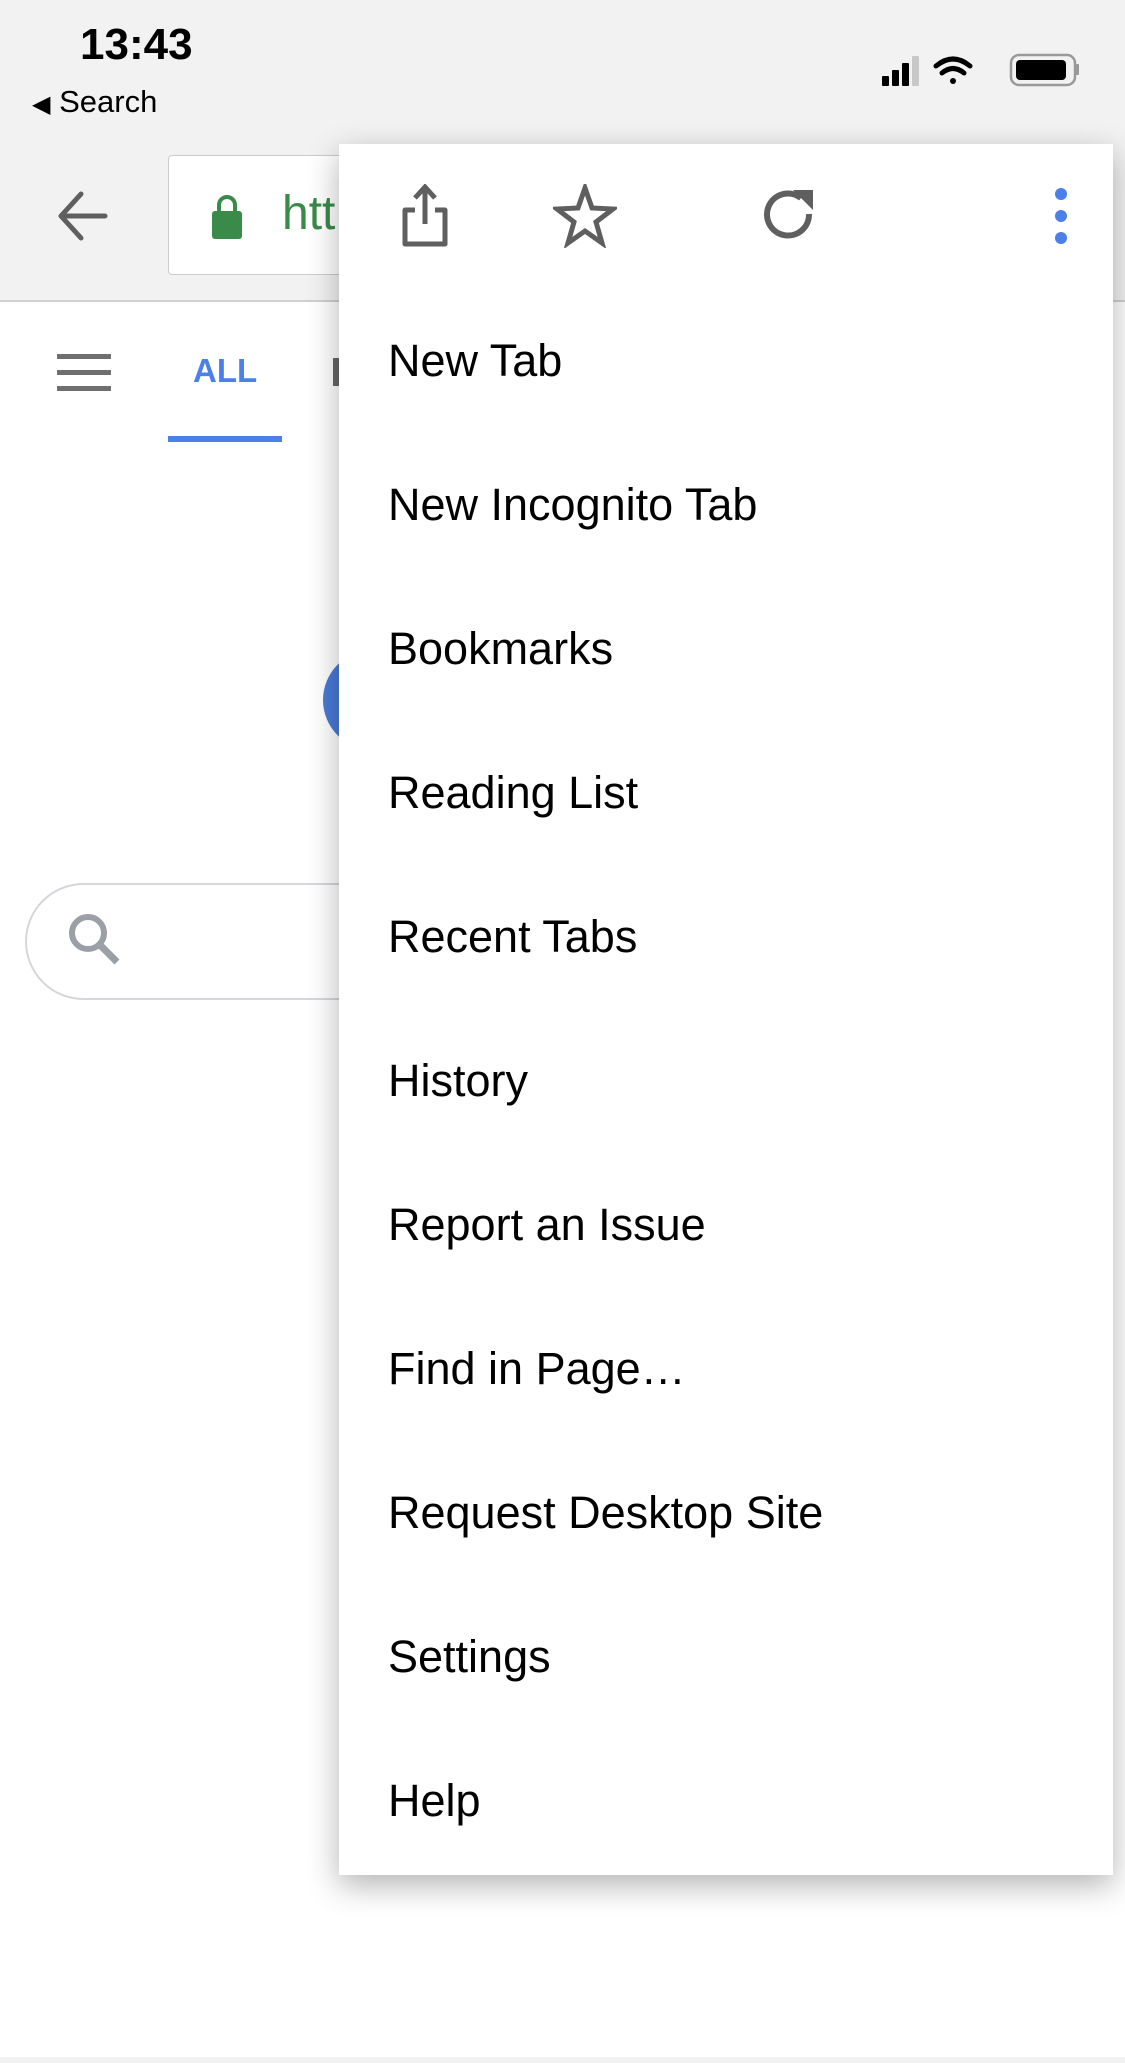 The width and height of the screenshot is (1125, 2063). What do you see at coordinates (84, 373) in the screenshot?
I see `hamburger-menu-icon` at bounding box center [84, 373].